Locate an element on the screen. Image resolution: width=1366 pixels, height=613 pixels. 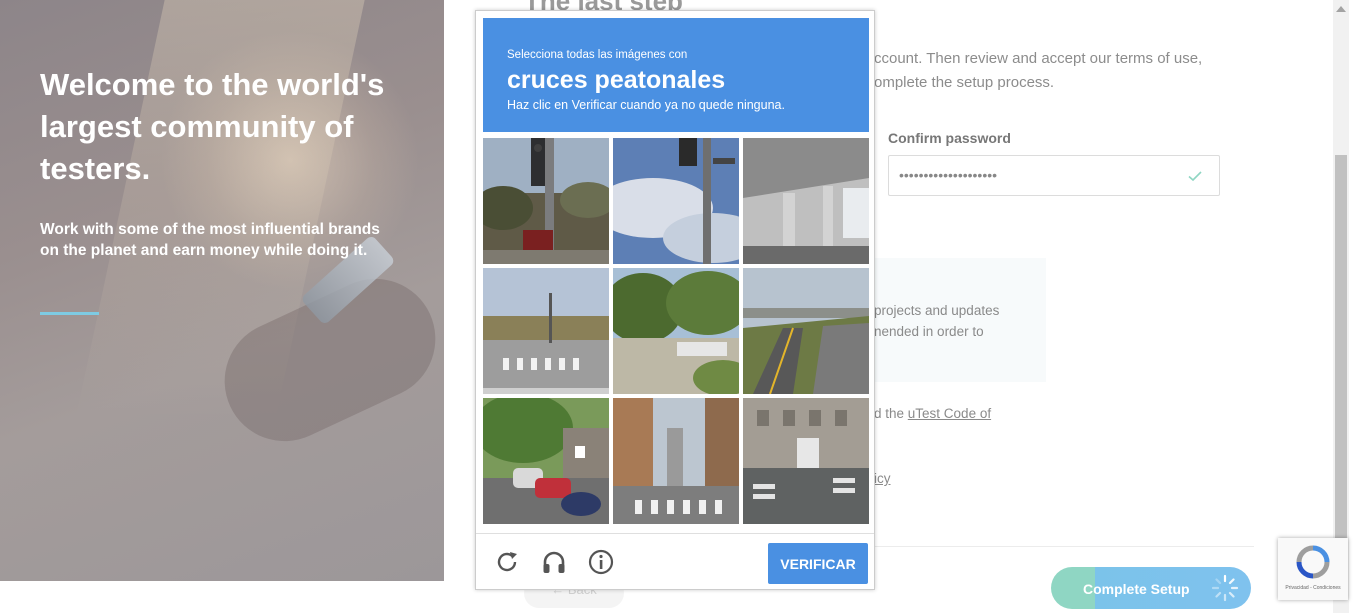
recaptcha-badge: Privacidad - Condiciones is located at coordinates (1313, 569).